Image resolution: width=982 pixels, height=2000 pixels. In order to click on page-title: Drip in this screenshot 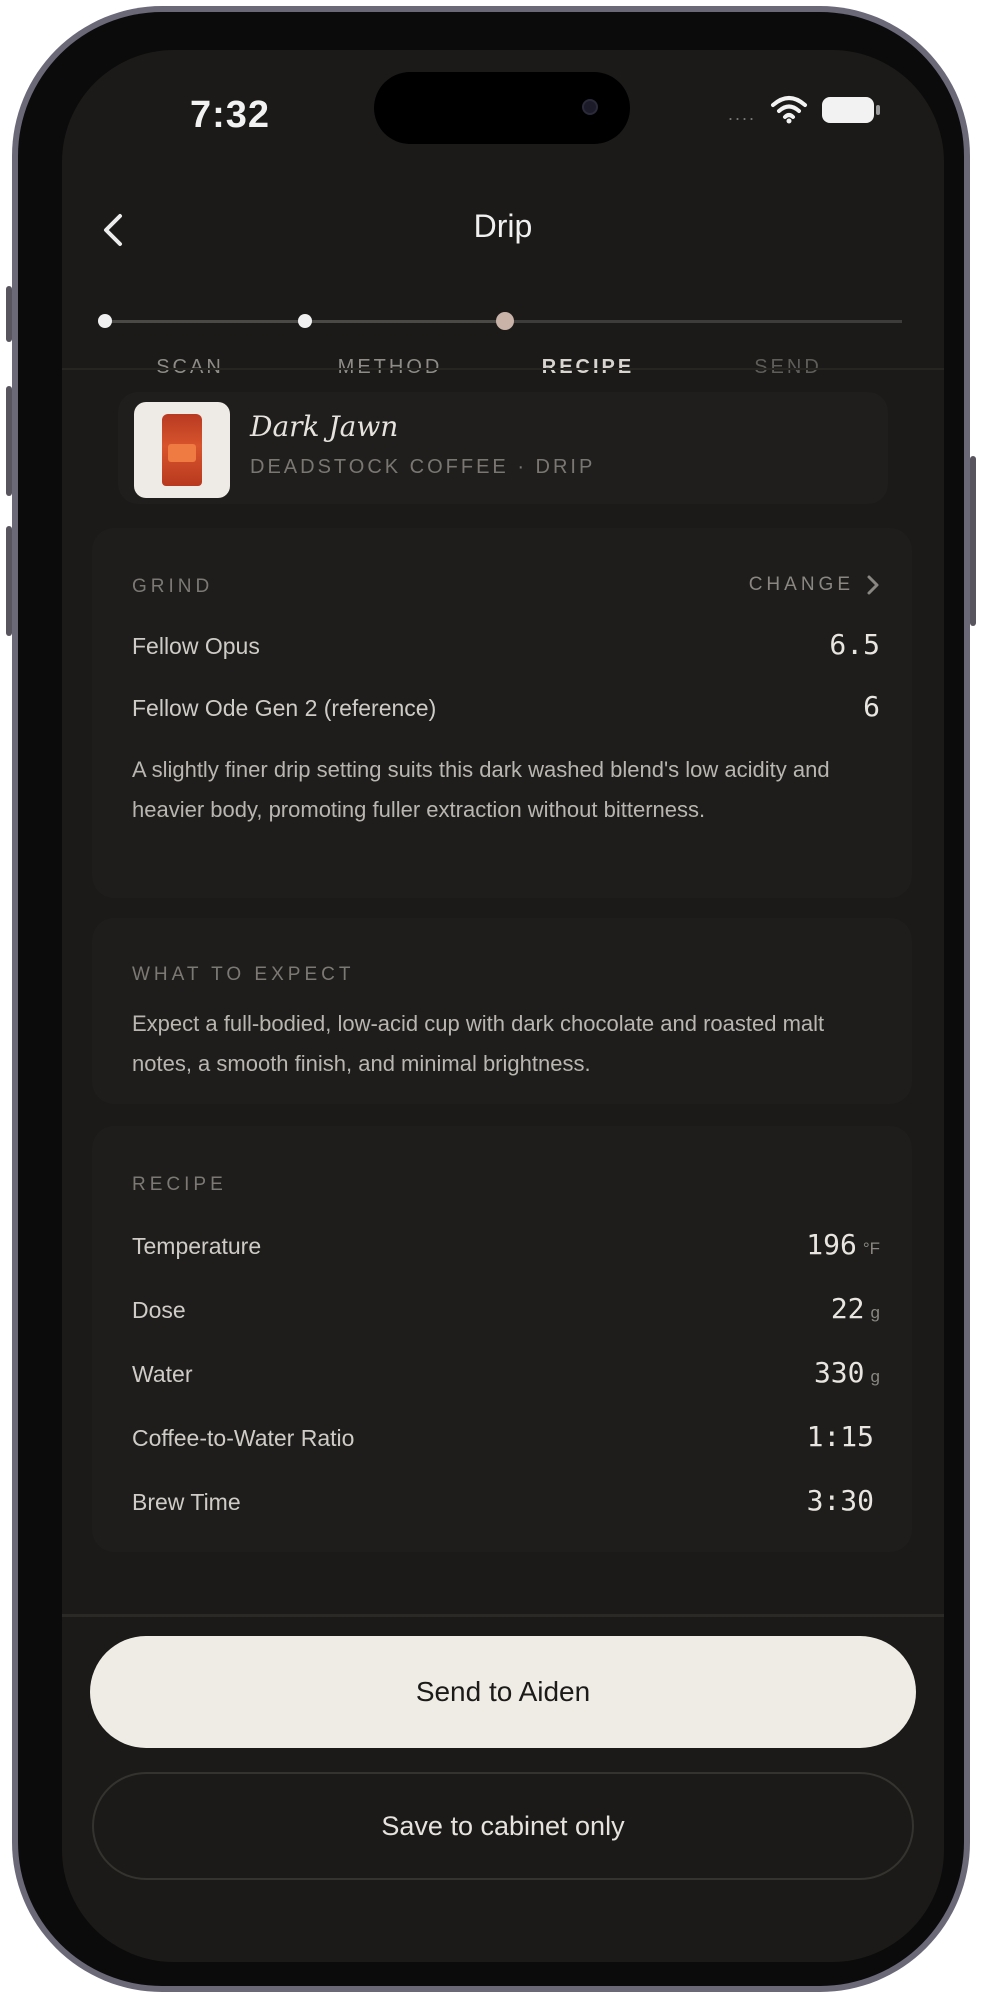, I will do `click(503, 226)`.